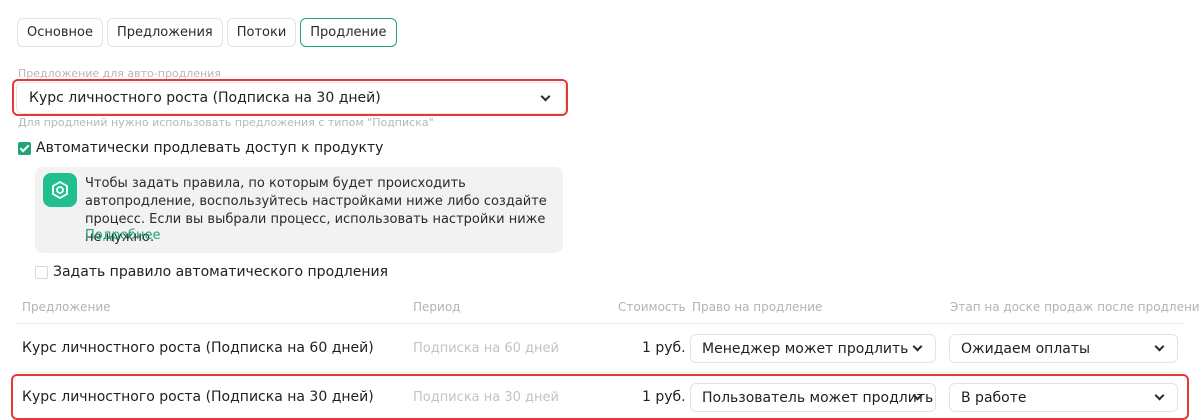 The width and height of the screenshot is (1200, 420). What do you see at coordinates (60, 32) in the screenshot?
I see `tab-main: Основное` at bounding box center [60, 32].